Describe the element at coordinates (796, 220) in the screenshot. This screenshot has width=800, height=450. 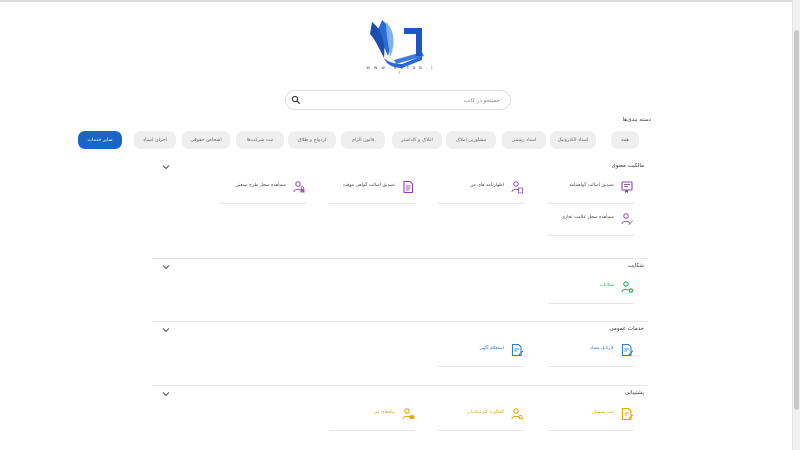
I see `scrollbar-thumb` at that location.